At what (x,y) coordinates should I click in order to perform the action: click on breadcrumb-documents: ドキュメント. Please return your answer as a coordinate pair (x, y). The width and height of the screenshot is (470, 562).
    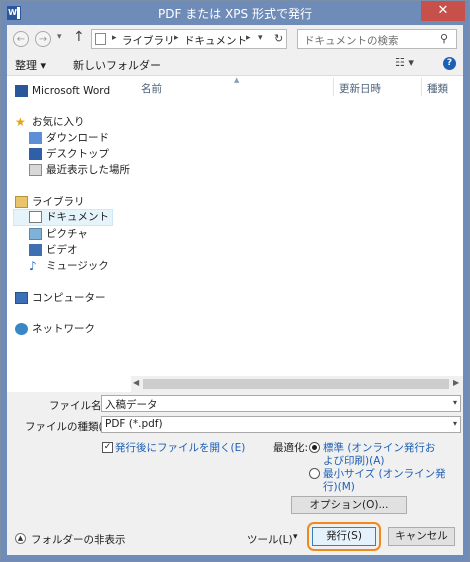
    Looking at the image, I should click on (215, 40).